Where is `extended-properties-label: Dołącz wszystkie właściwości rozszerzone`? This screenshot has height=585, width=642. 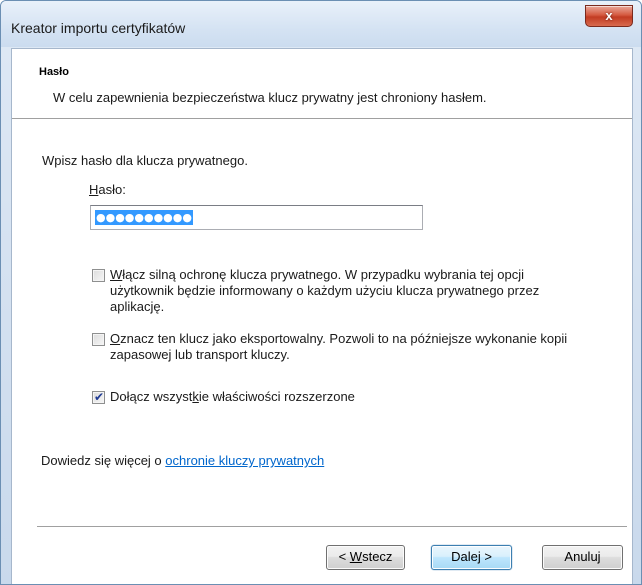 extended-properties-label: Dołącz wszystkie właściwości rozszerzone is located at coordinates (350, 397).